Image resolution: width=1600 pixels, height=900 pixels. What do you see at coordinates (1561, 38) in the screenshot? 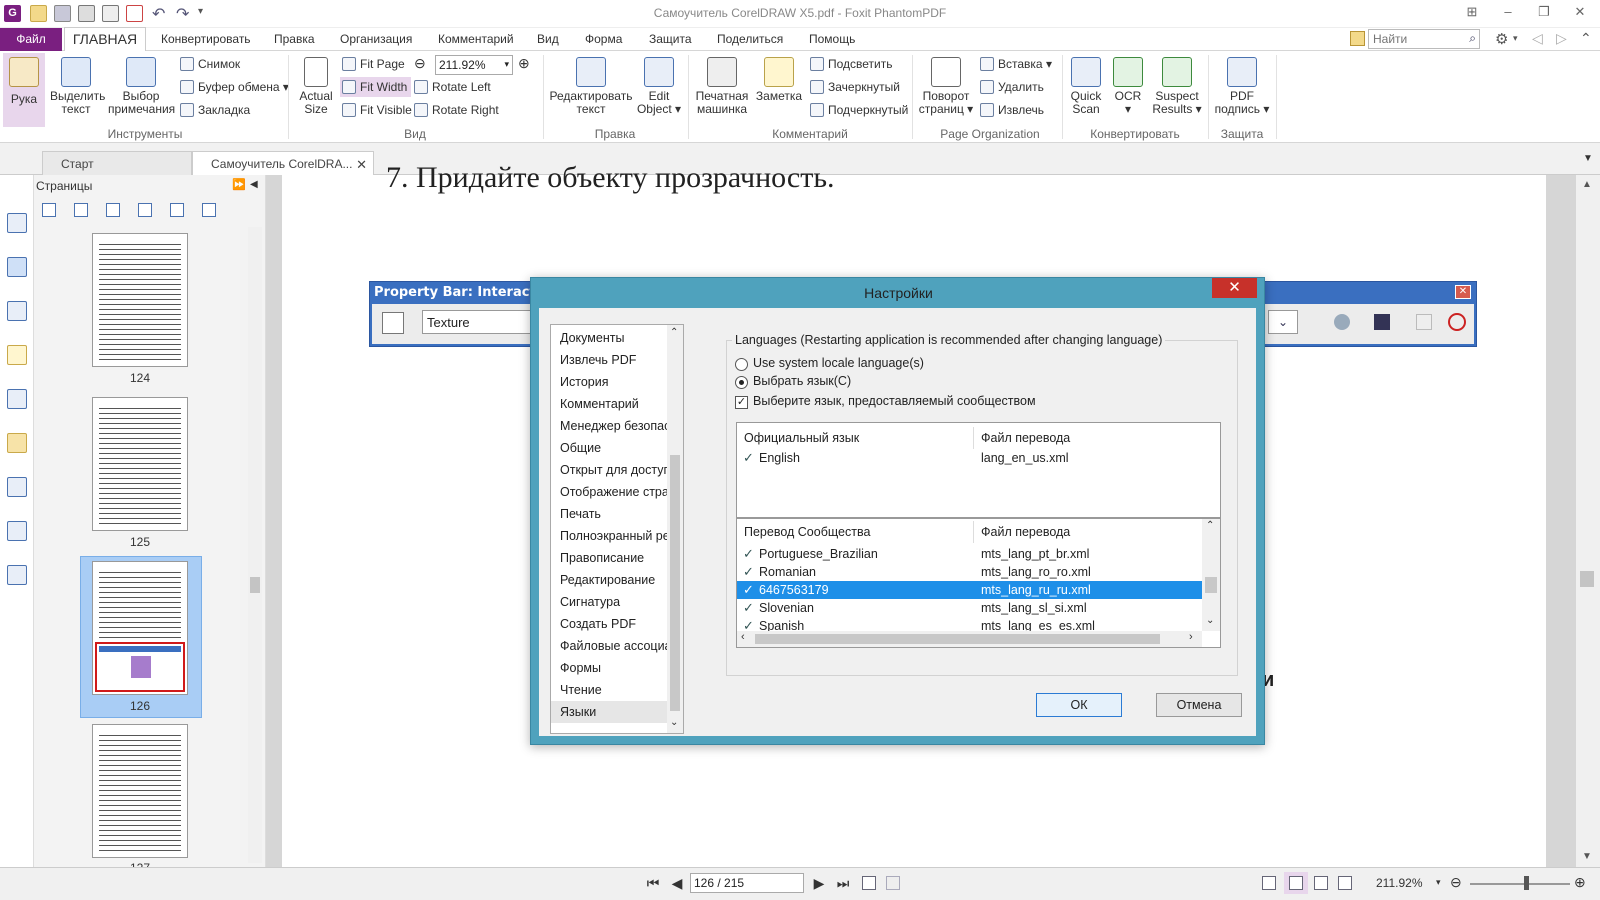
I see `forward-icon: ▷` at bounding box center [1561, 38].